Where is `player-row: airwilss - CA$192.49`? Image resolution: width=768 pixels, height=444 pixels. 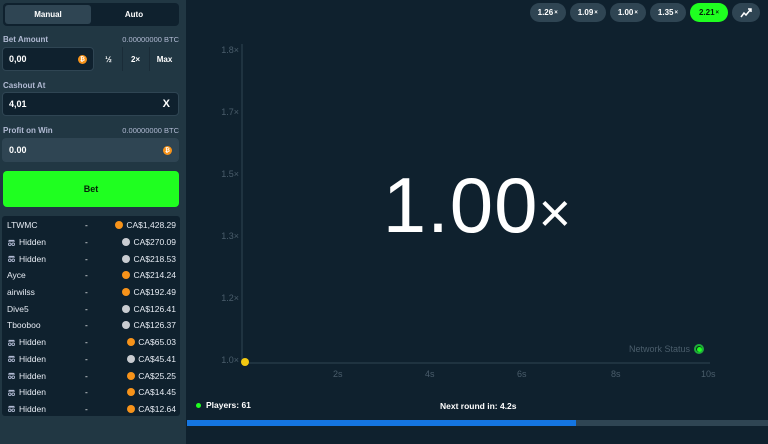
player-row: airwilss - CA$192.49 is located at coordinates (91, 292).